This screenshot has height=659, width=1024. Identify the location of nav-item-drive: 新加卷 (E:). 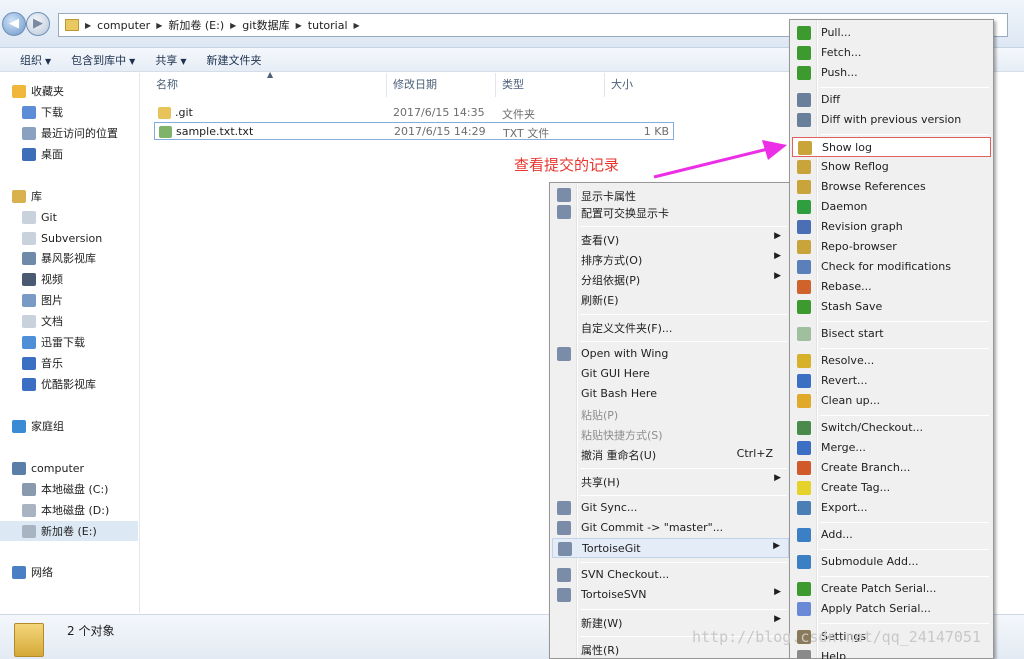
(69, 531).